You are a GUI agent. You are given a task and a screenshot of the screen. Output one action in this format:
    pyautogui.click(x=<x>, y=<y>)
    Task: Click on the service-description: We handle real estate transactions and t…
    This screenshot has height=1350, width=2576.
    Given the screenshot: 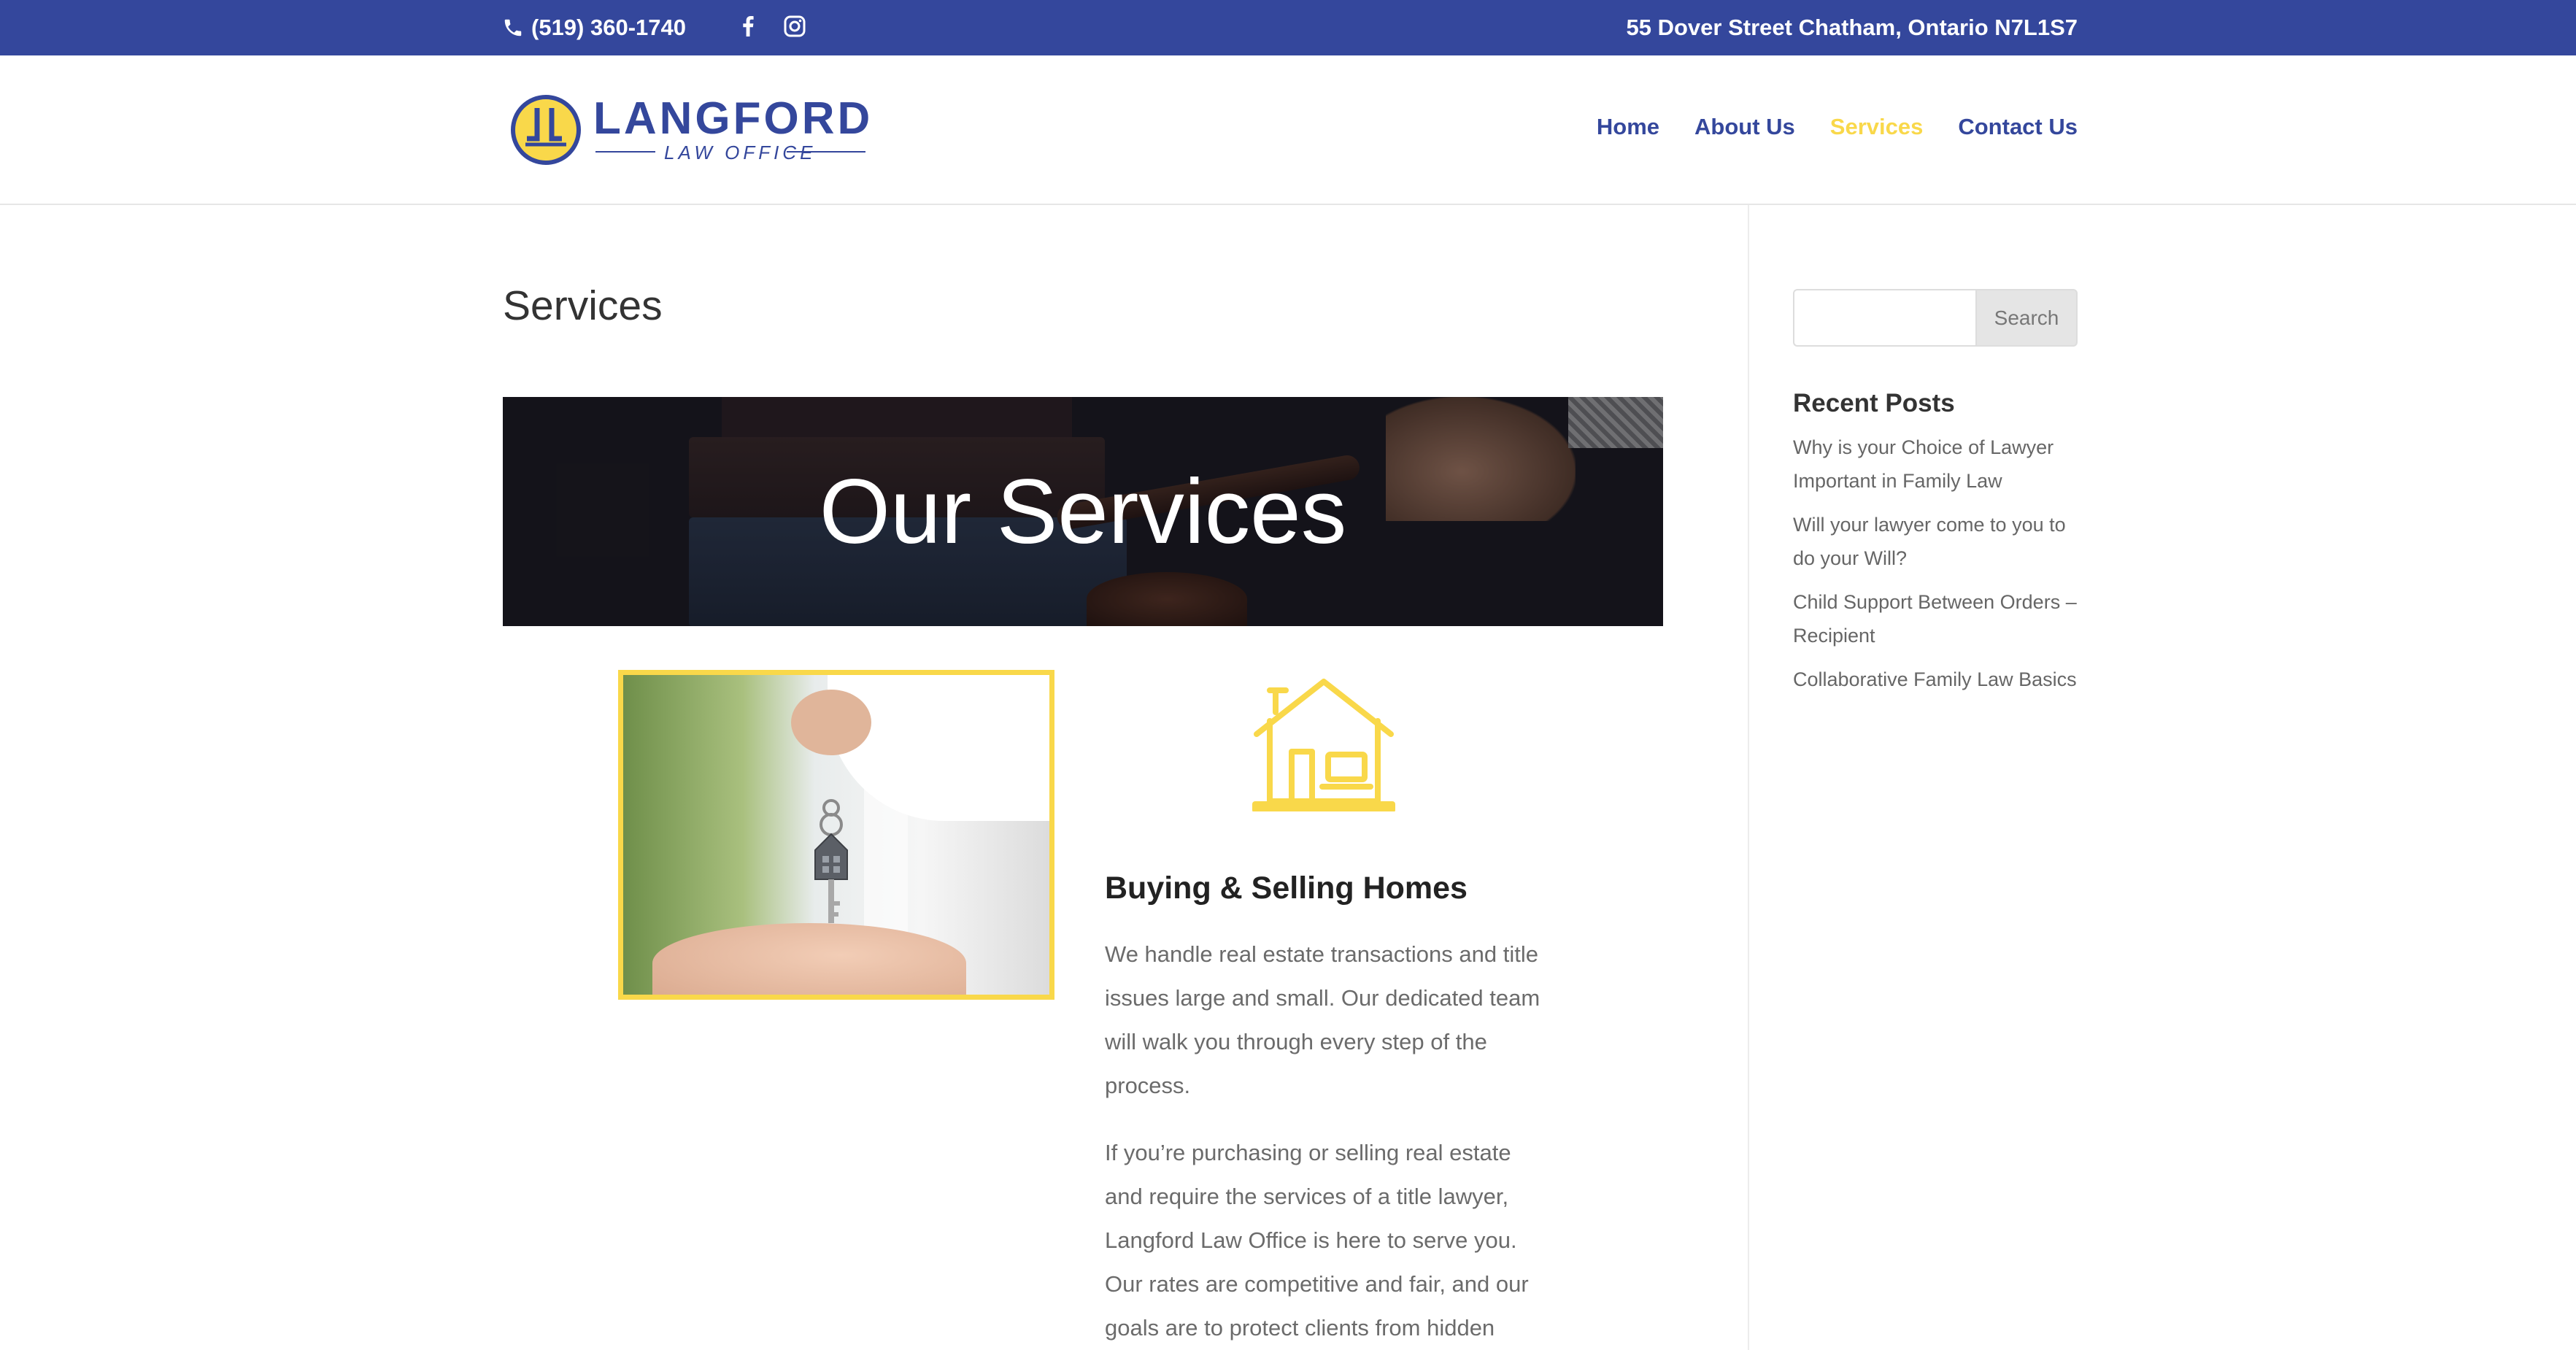 What is the action you would take?
    pyautogui.click(x=1322, y=1019)
    